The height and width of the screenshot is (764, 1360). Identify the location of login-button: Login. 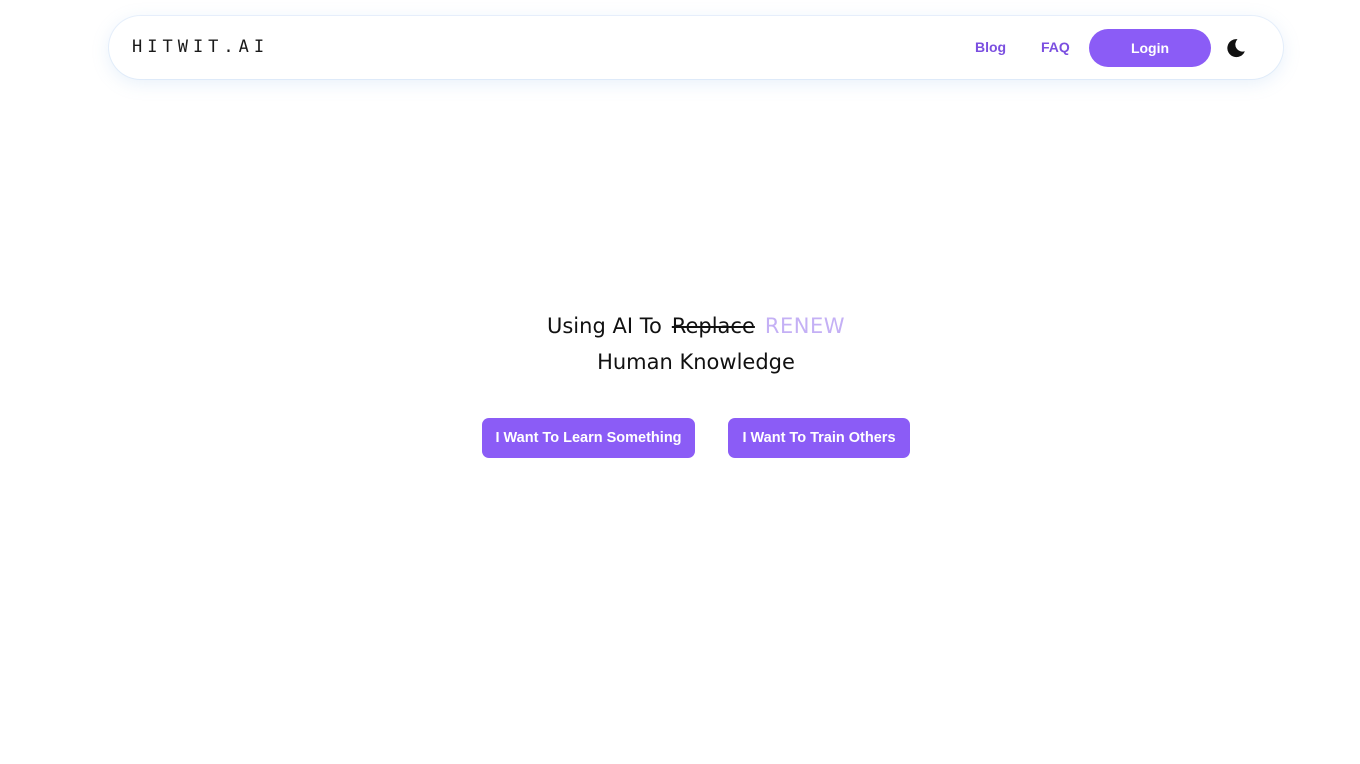
(1150, 48).